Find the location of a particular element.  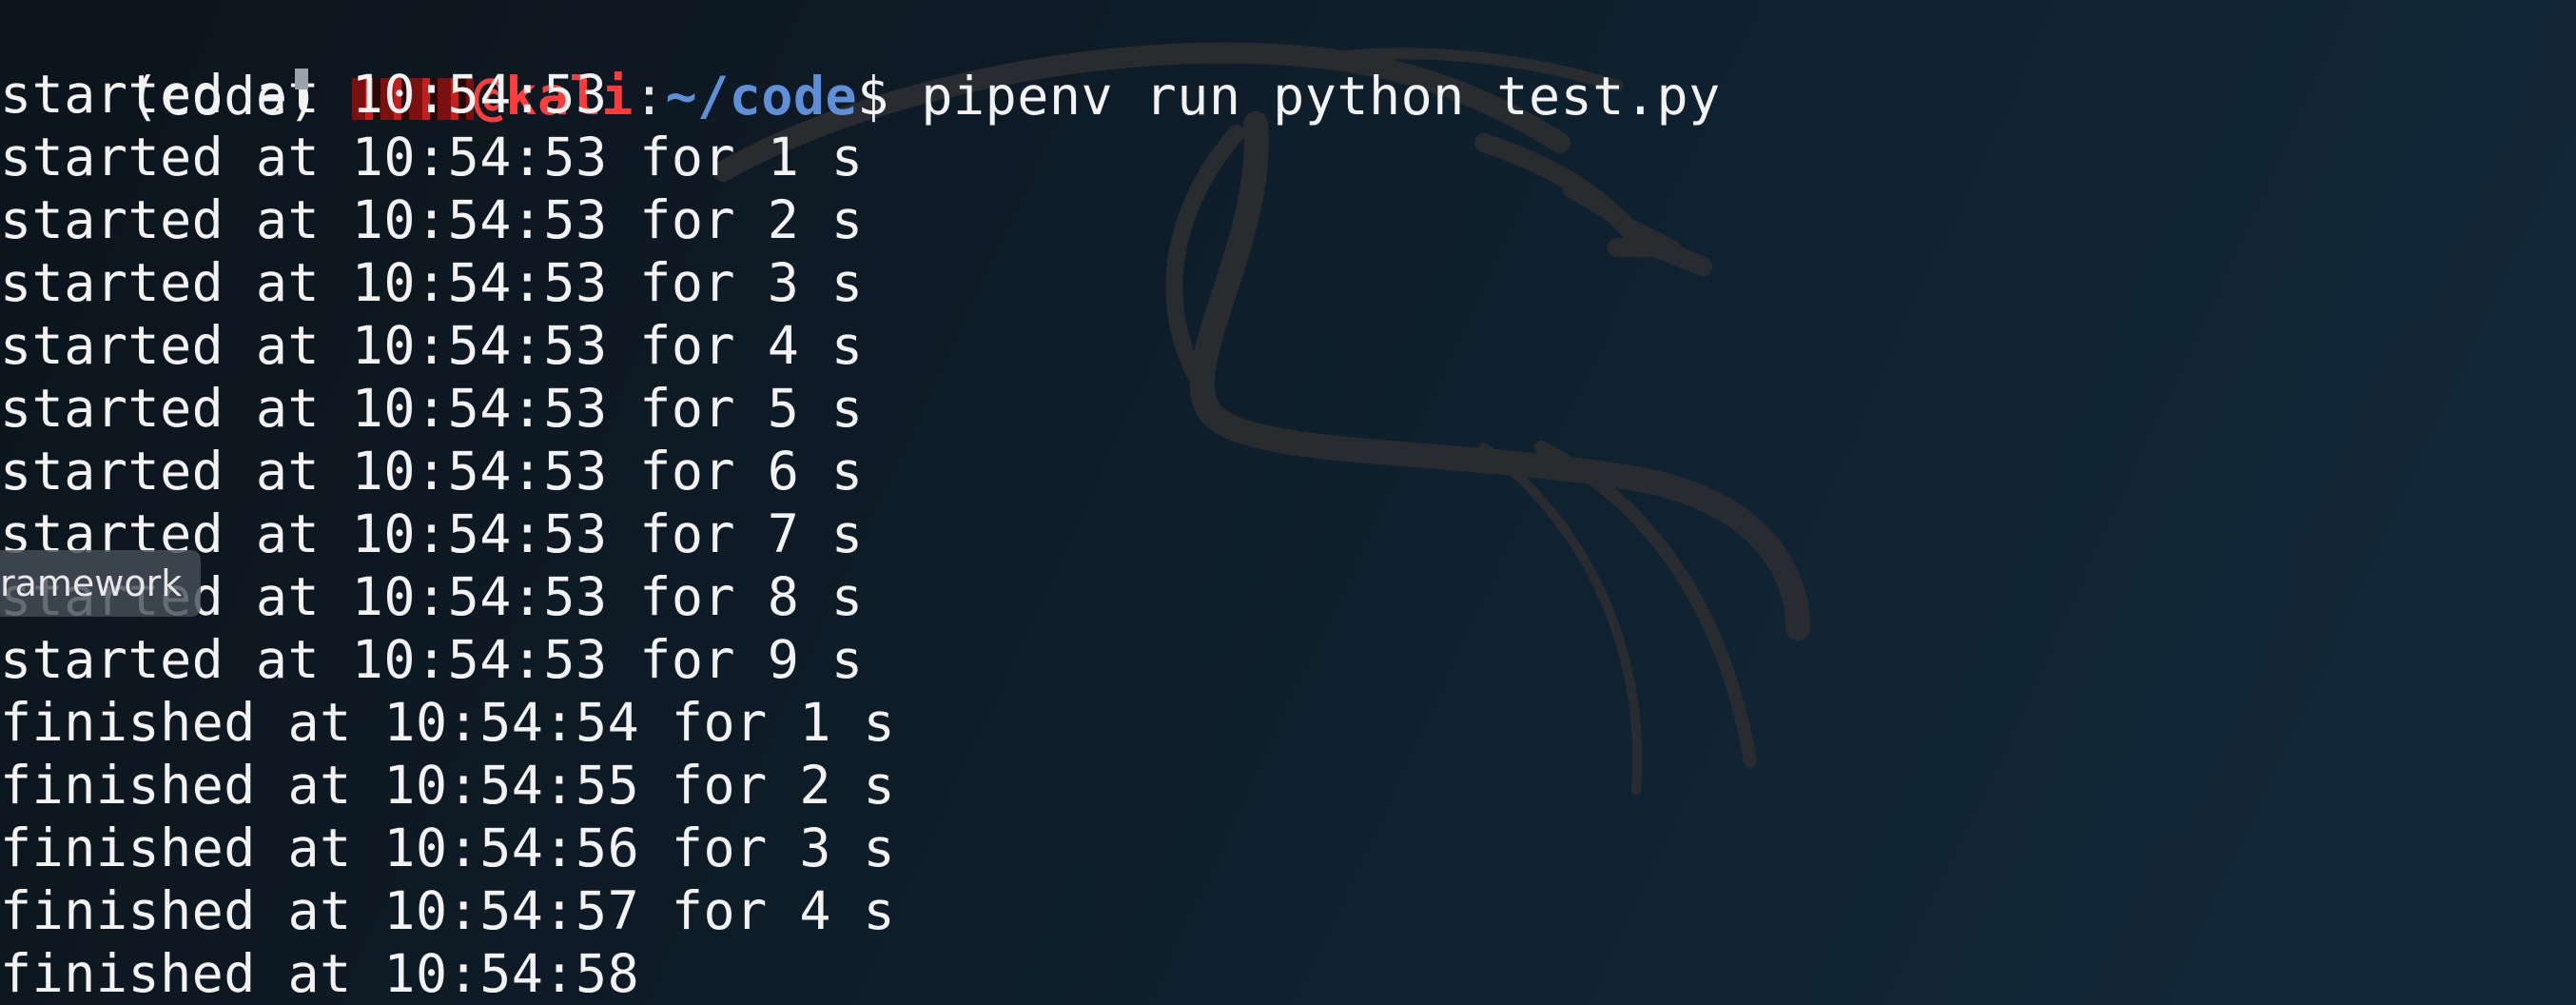

prompt-symbol: $ is located at coordinates (889, 96).